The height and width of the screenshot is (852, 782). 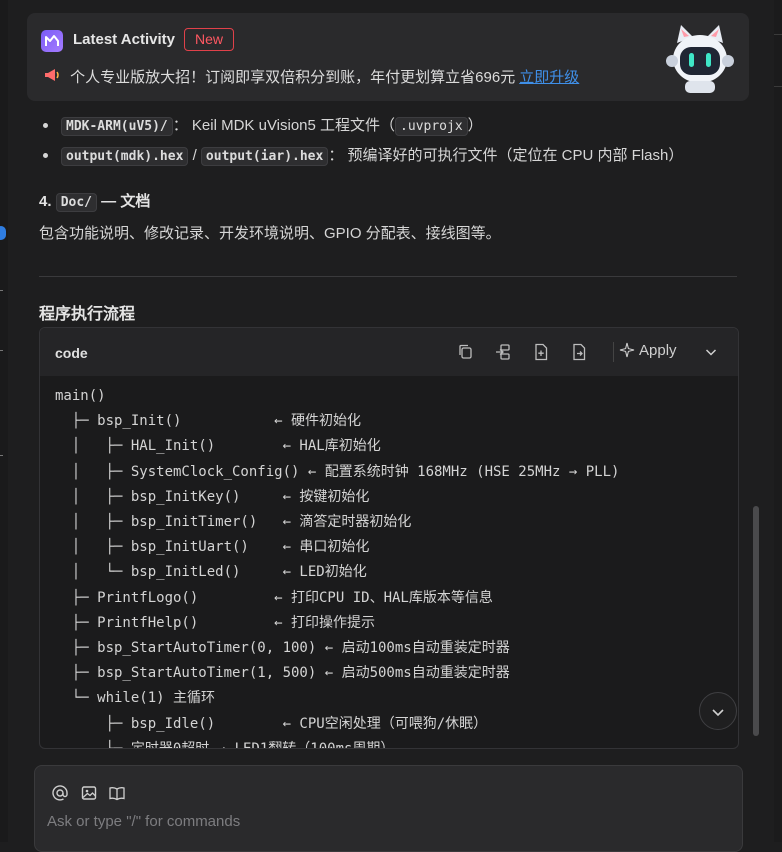 I want to click on banner-message-row: 个人专业版放大招！订阅即享双倍积分到账，年付更划算立省696元 立即升级, so click(x=311, y=76).